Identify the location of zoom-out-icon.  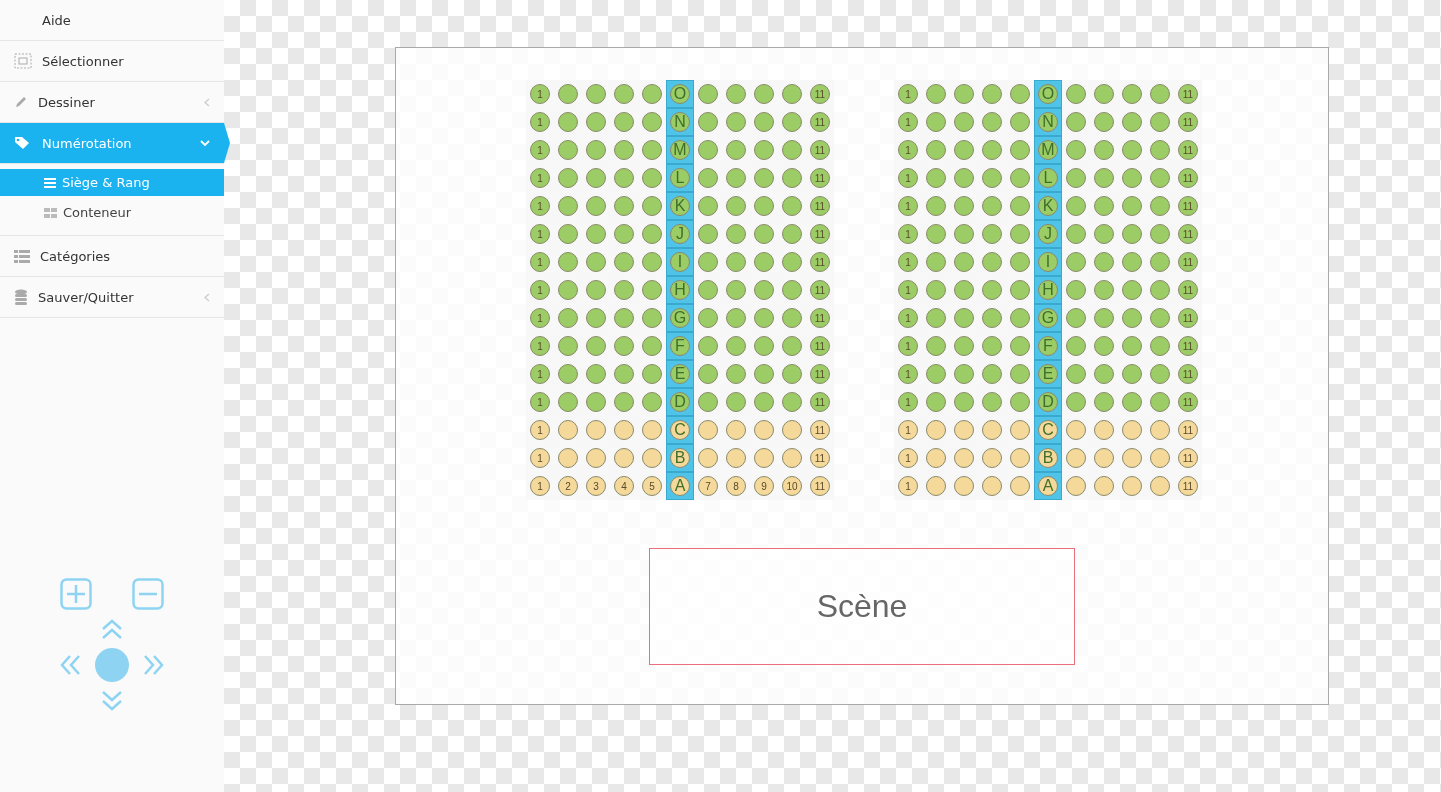
(148, 594).